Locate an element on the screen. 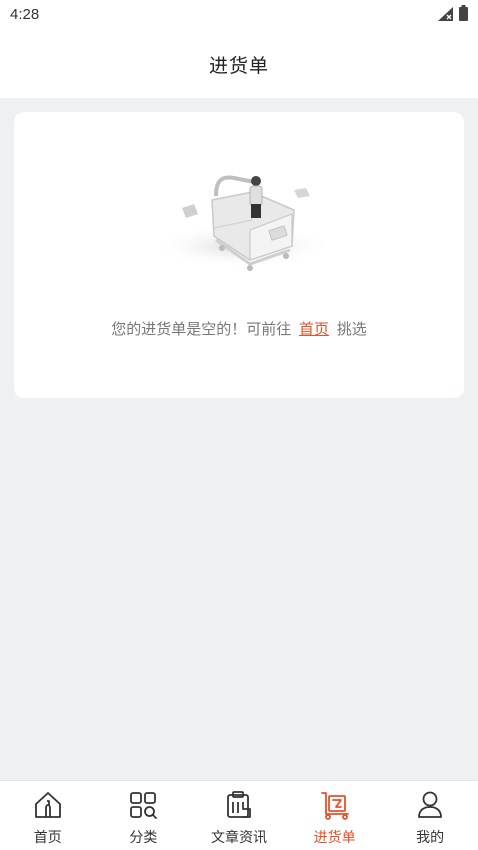 The width and height of the screenshot is (478, 850). nav-item-profile: 我的 is located at coordinates (430, 815).